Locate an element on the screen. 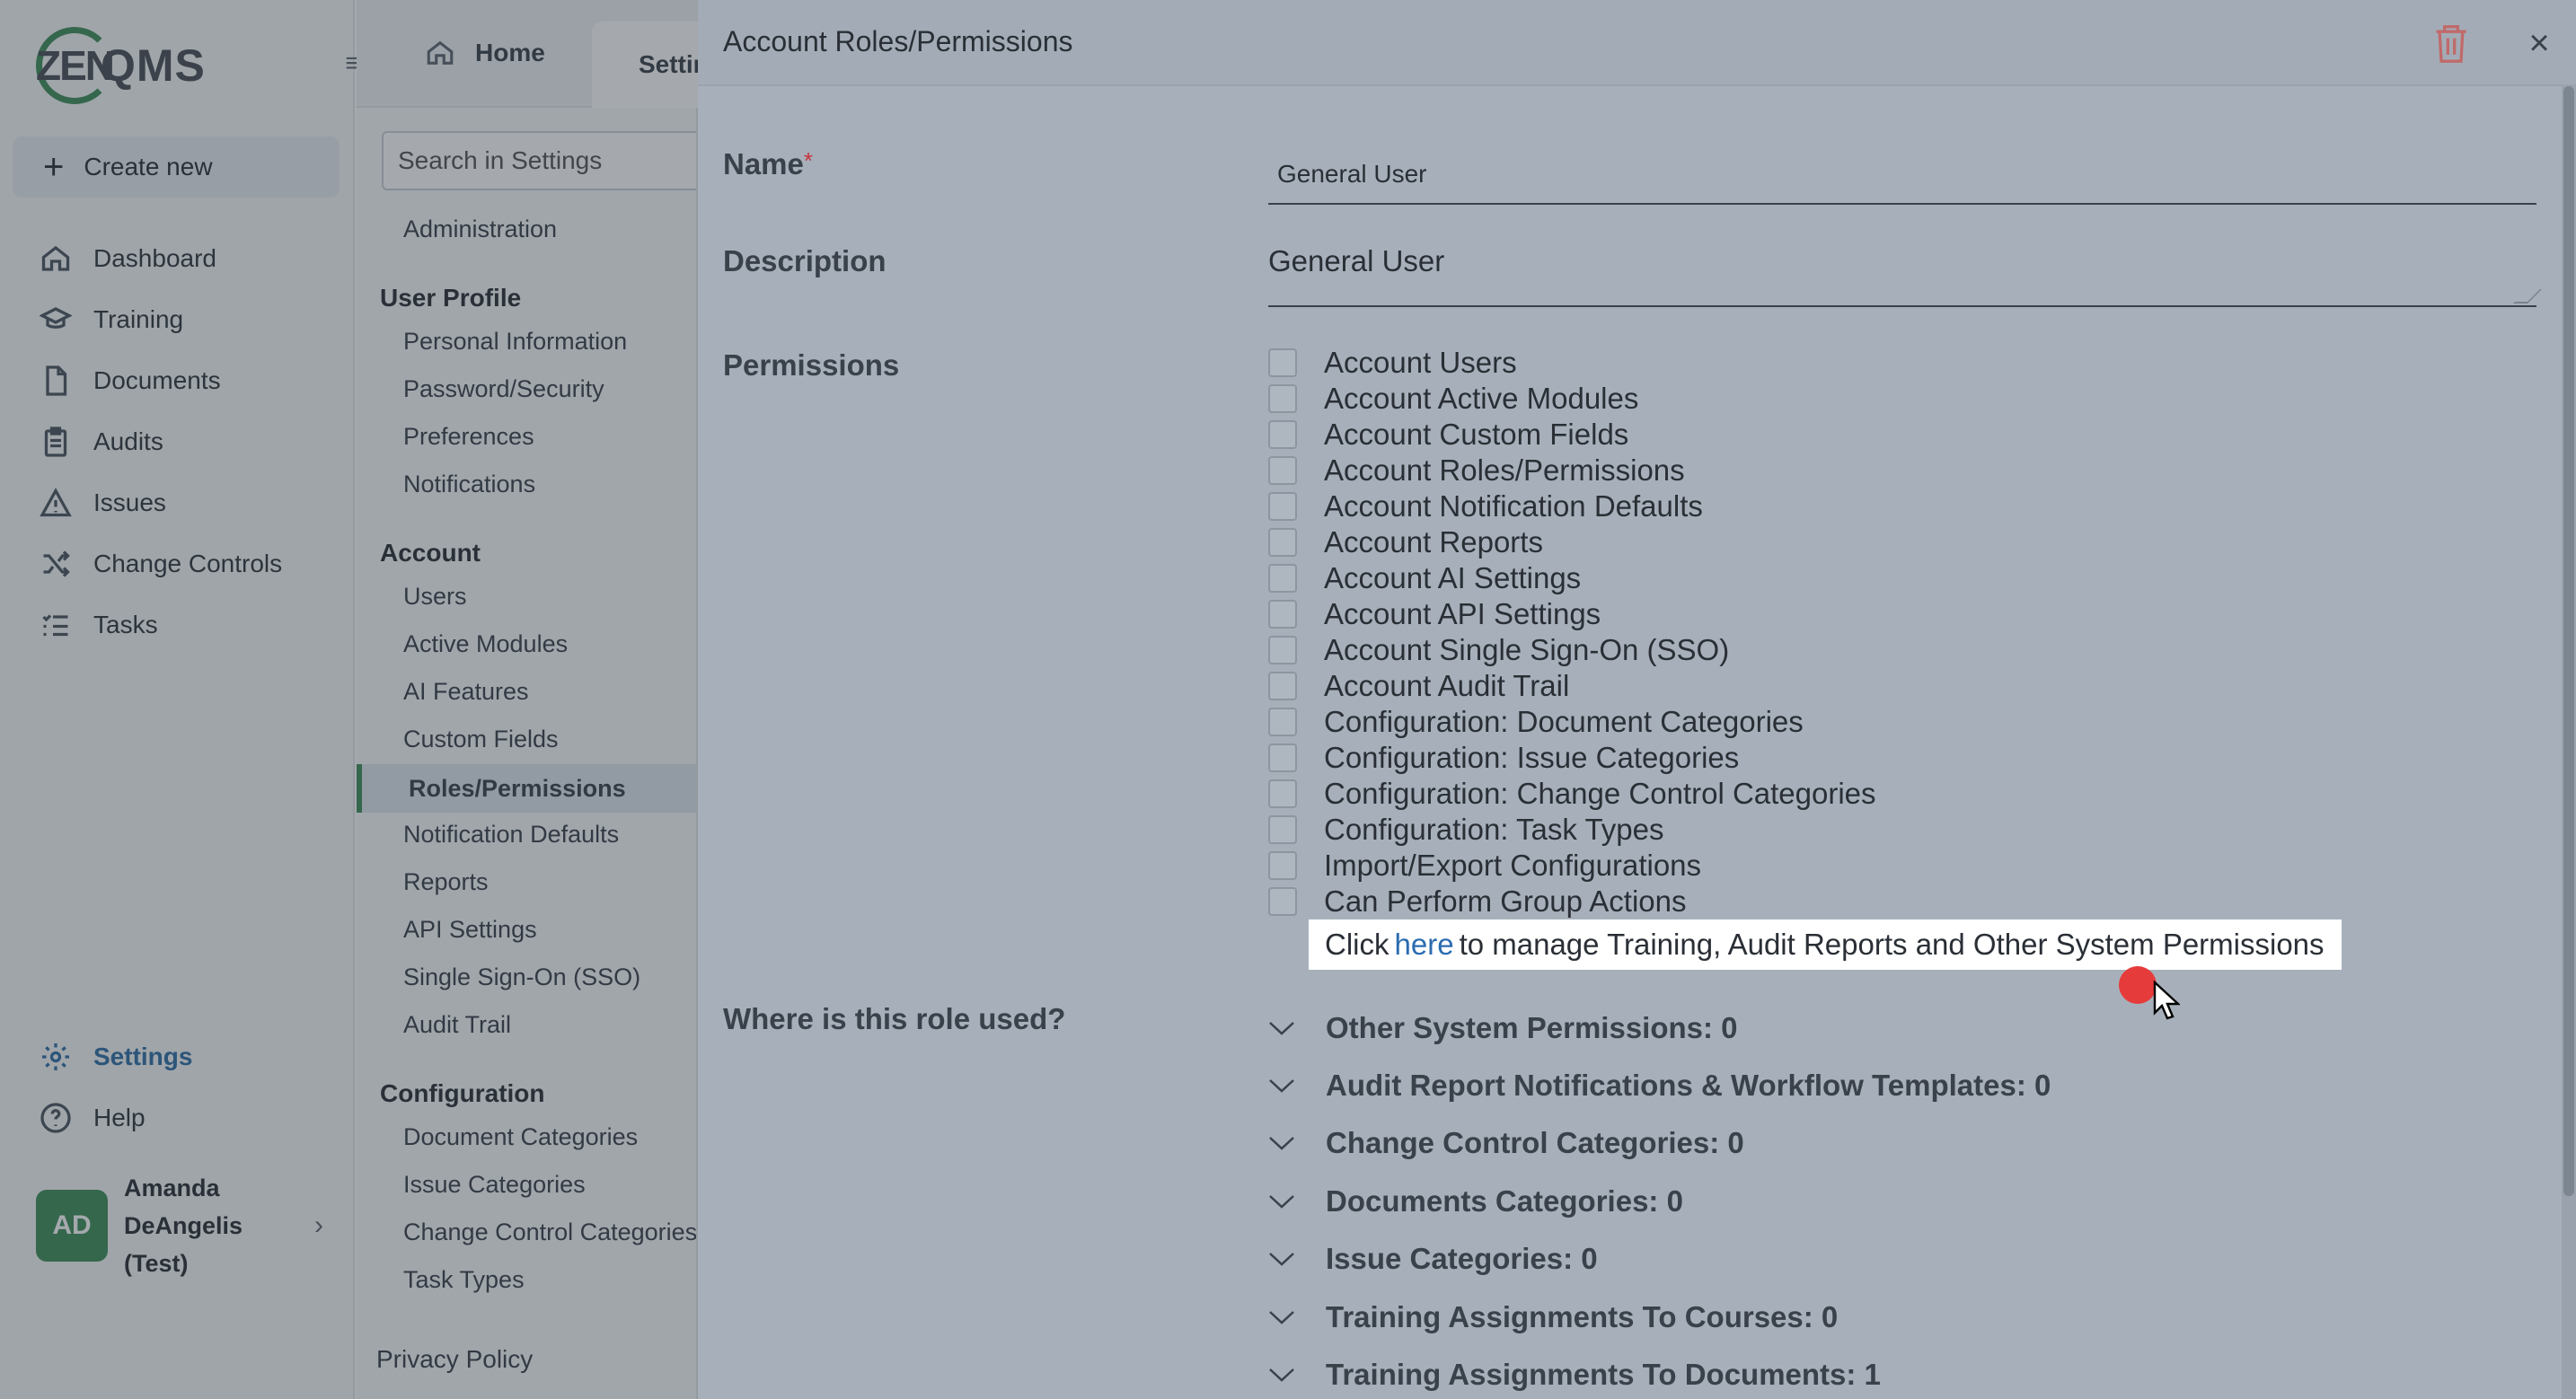 This screenshot has width=2576, height=1399. permission-option: Import/Export Configurations is located at coordinates (1484, 866).